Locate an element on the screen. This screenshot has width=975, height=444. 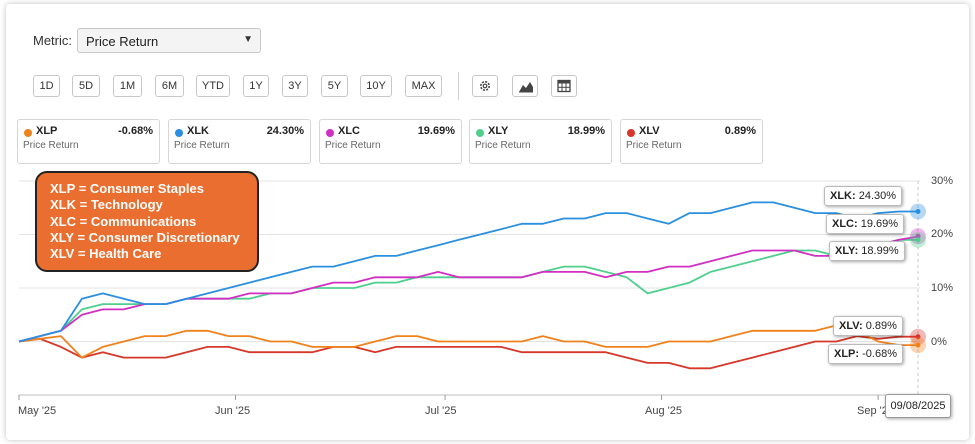
end-label-xlv: XLV: 0.89% is located at coordinates (868, 326).